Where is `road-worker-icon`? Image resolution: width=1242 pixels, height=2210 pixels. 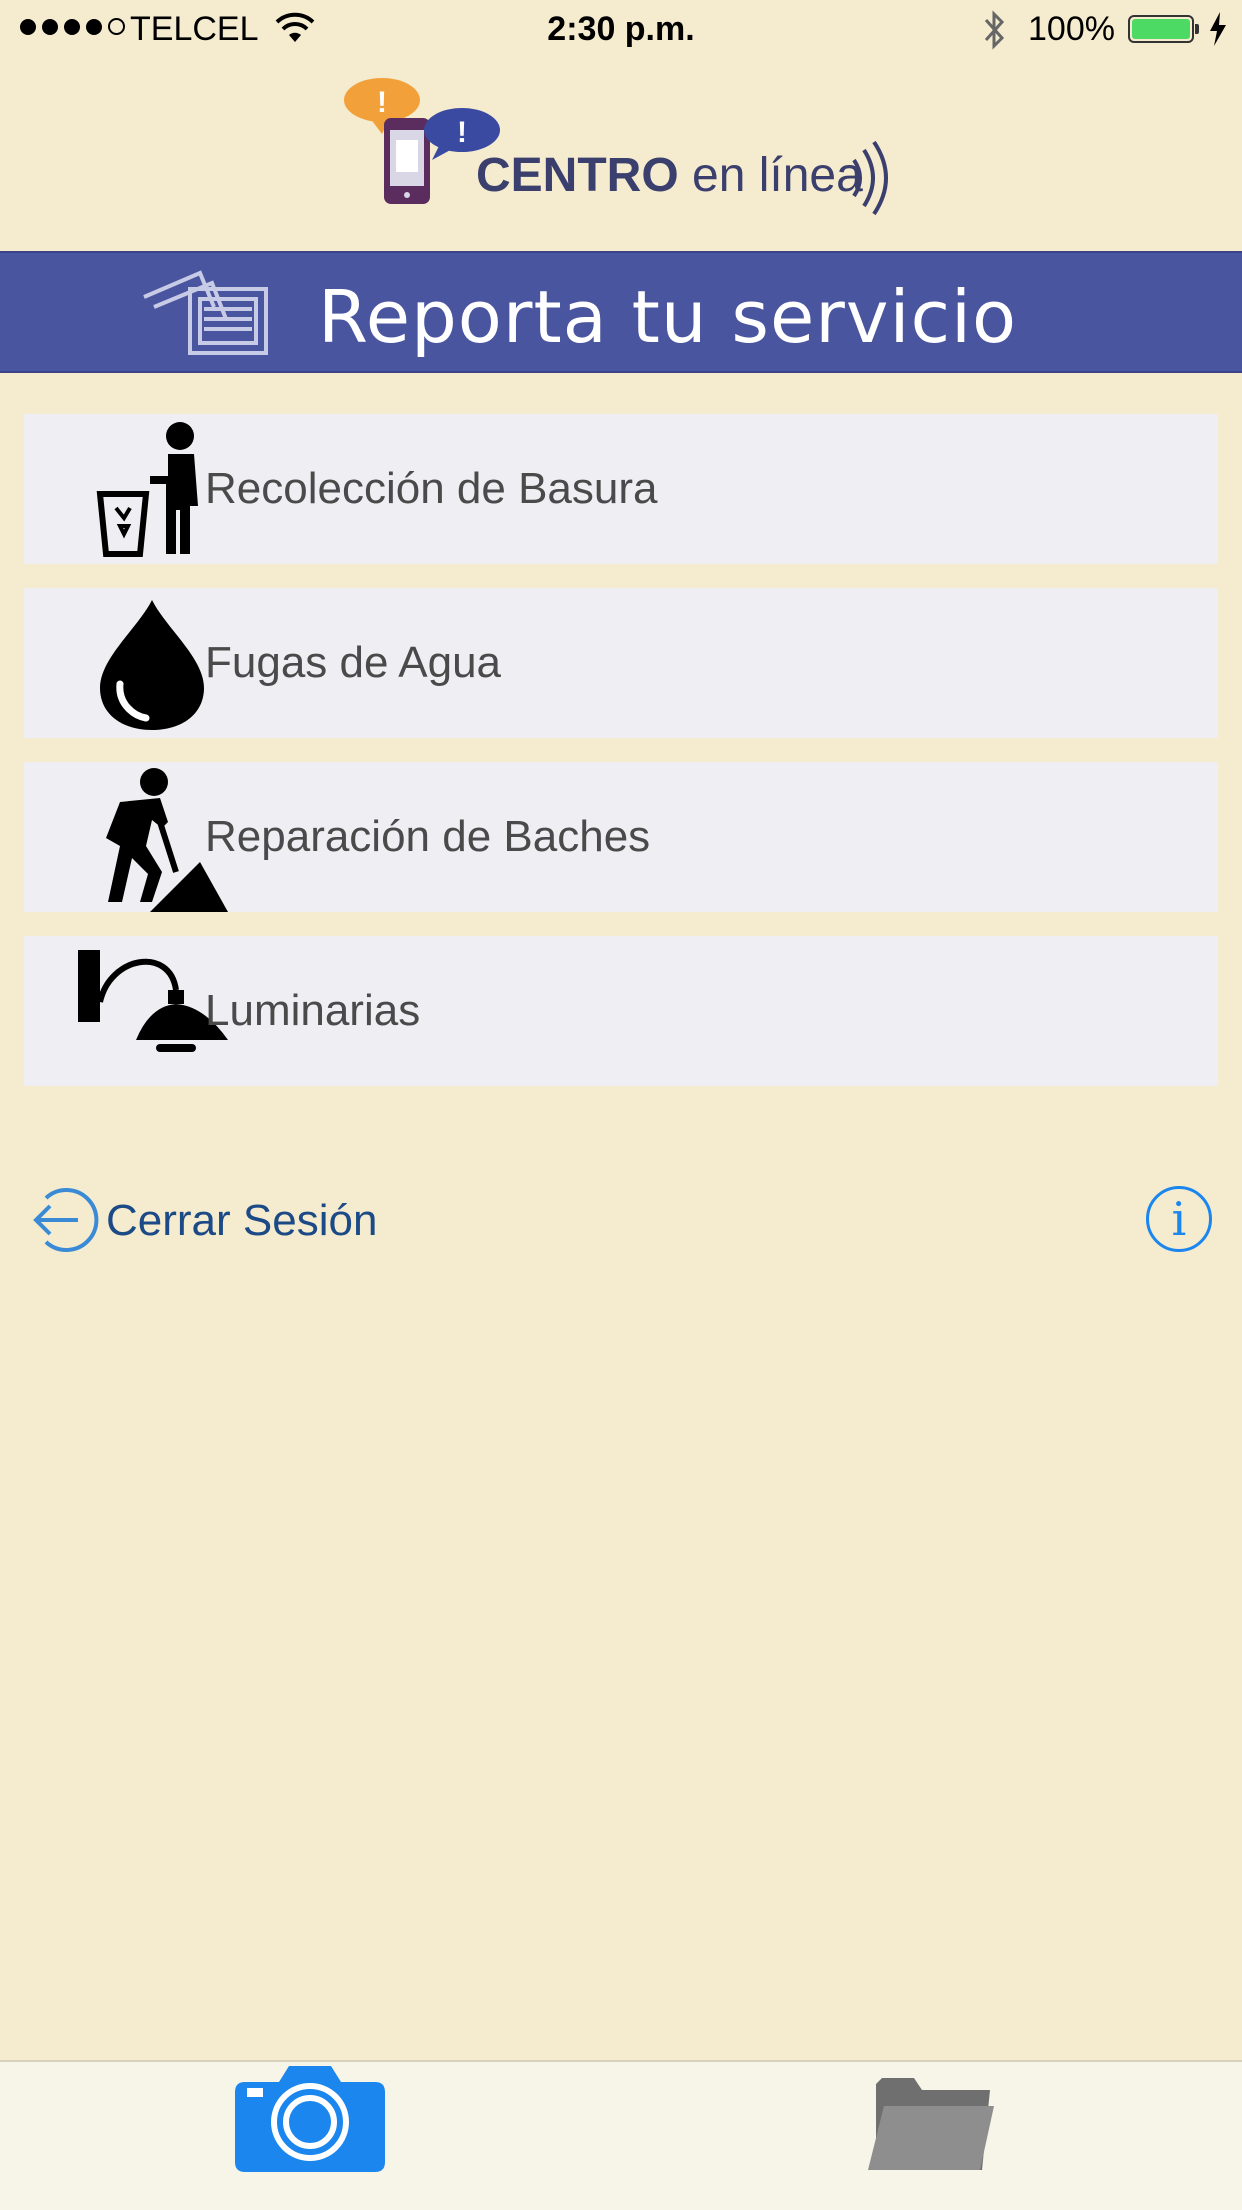
road-worker-icon is located at coordinates (167, 840).